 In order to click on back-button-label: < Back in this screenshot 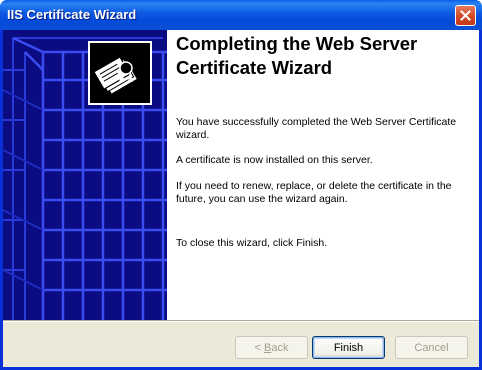, I will do `click(272, 348)`.